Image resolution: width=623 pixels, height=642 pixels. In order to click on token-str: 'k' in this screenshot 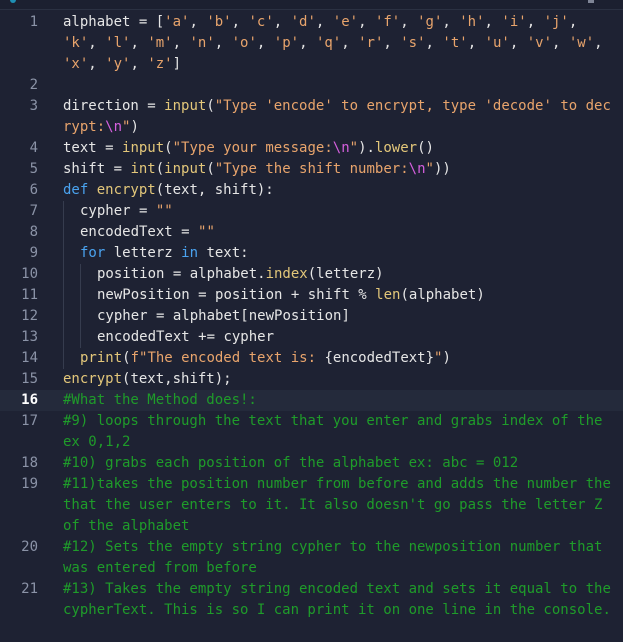, I will do `click(76, 43)`.